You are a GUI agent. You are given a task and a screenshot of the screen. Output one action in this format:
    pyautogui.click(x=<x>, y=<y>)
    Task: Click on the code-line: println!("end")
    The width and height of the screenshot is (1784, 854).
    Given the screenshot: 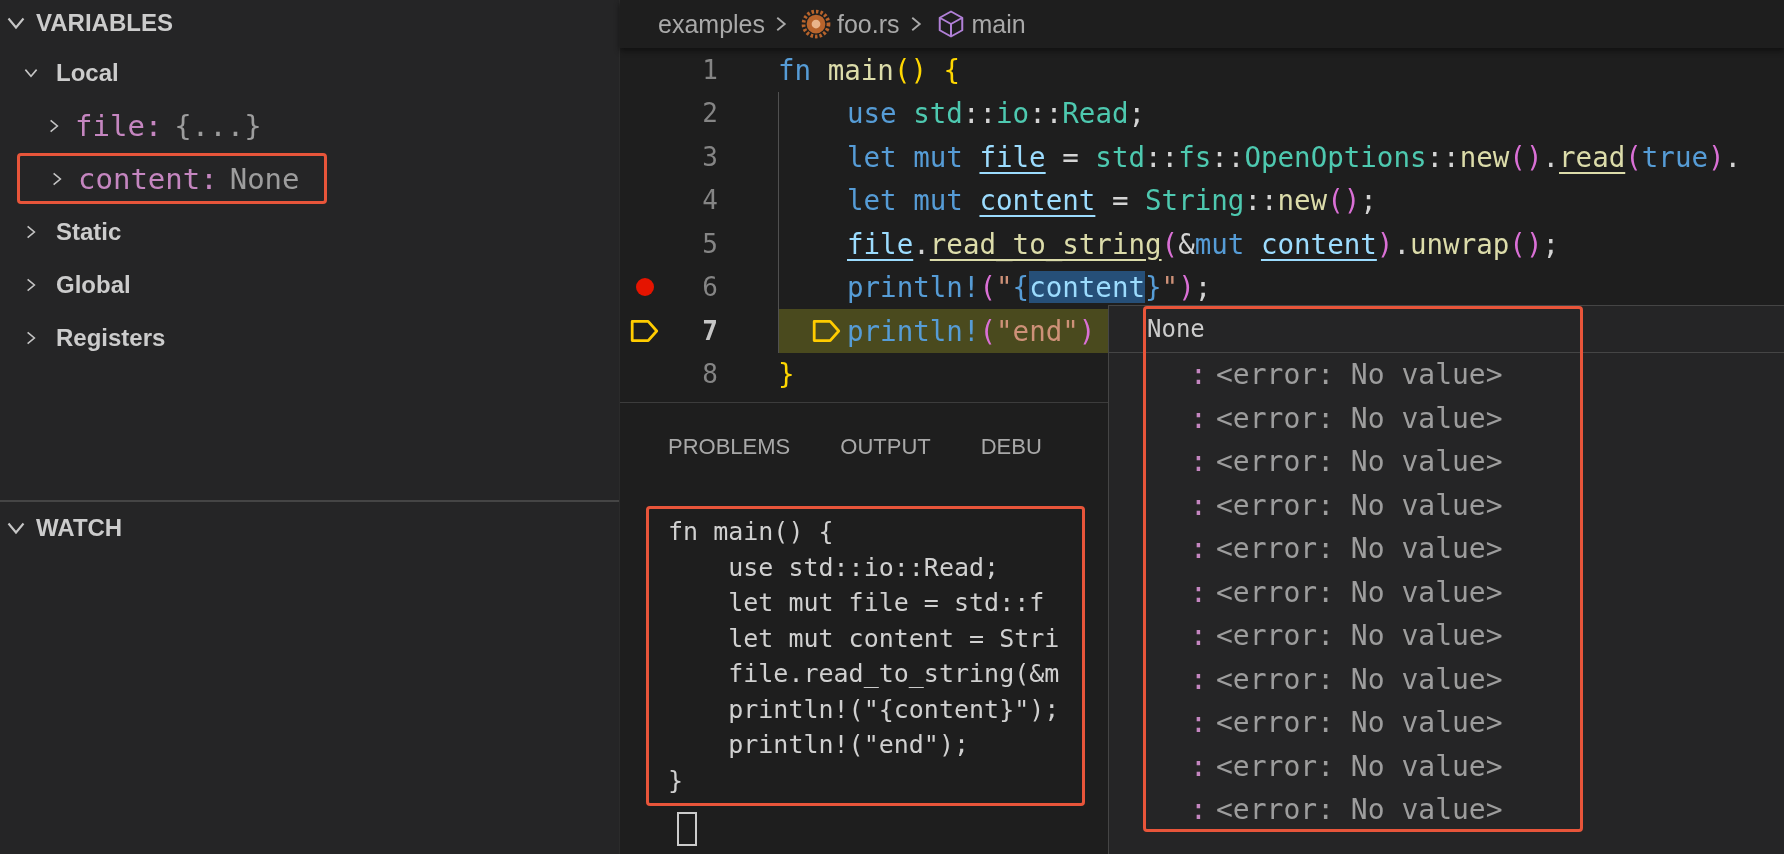 What is the action you would take?
    pyautogui.click(x=971, y=330)
    